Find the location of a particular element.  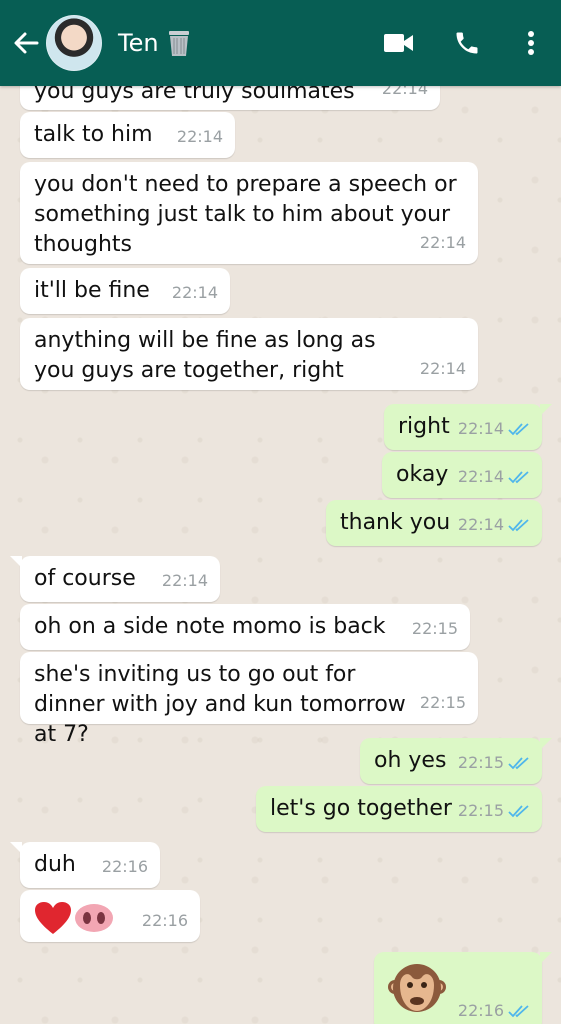

contact-title: Ten is located at coordinates (154, 43).